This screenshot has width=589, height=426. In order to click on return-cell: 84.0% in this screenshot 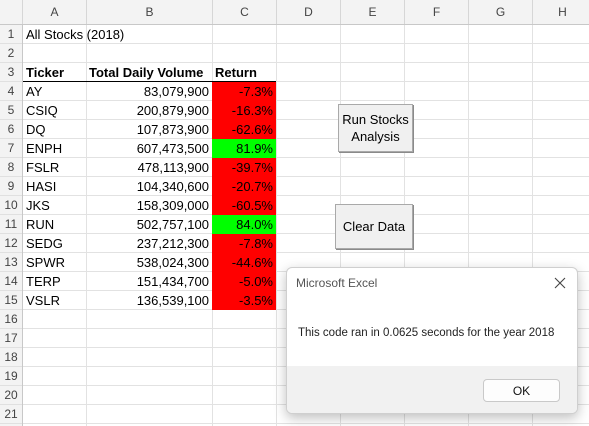, I will do `click(244, 224)`.